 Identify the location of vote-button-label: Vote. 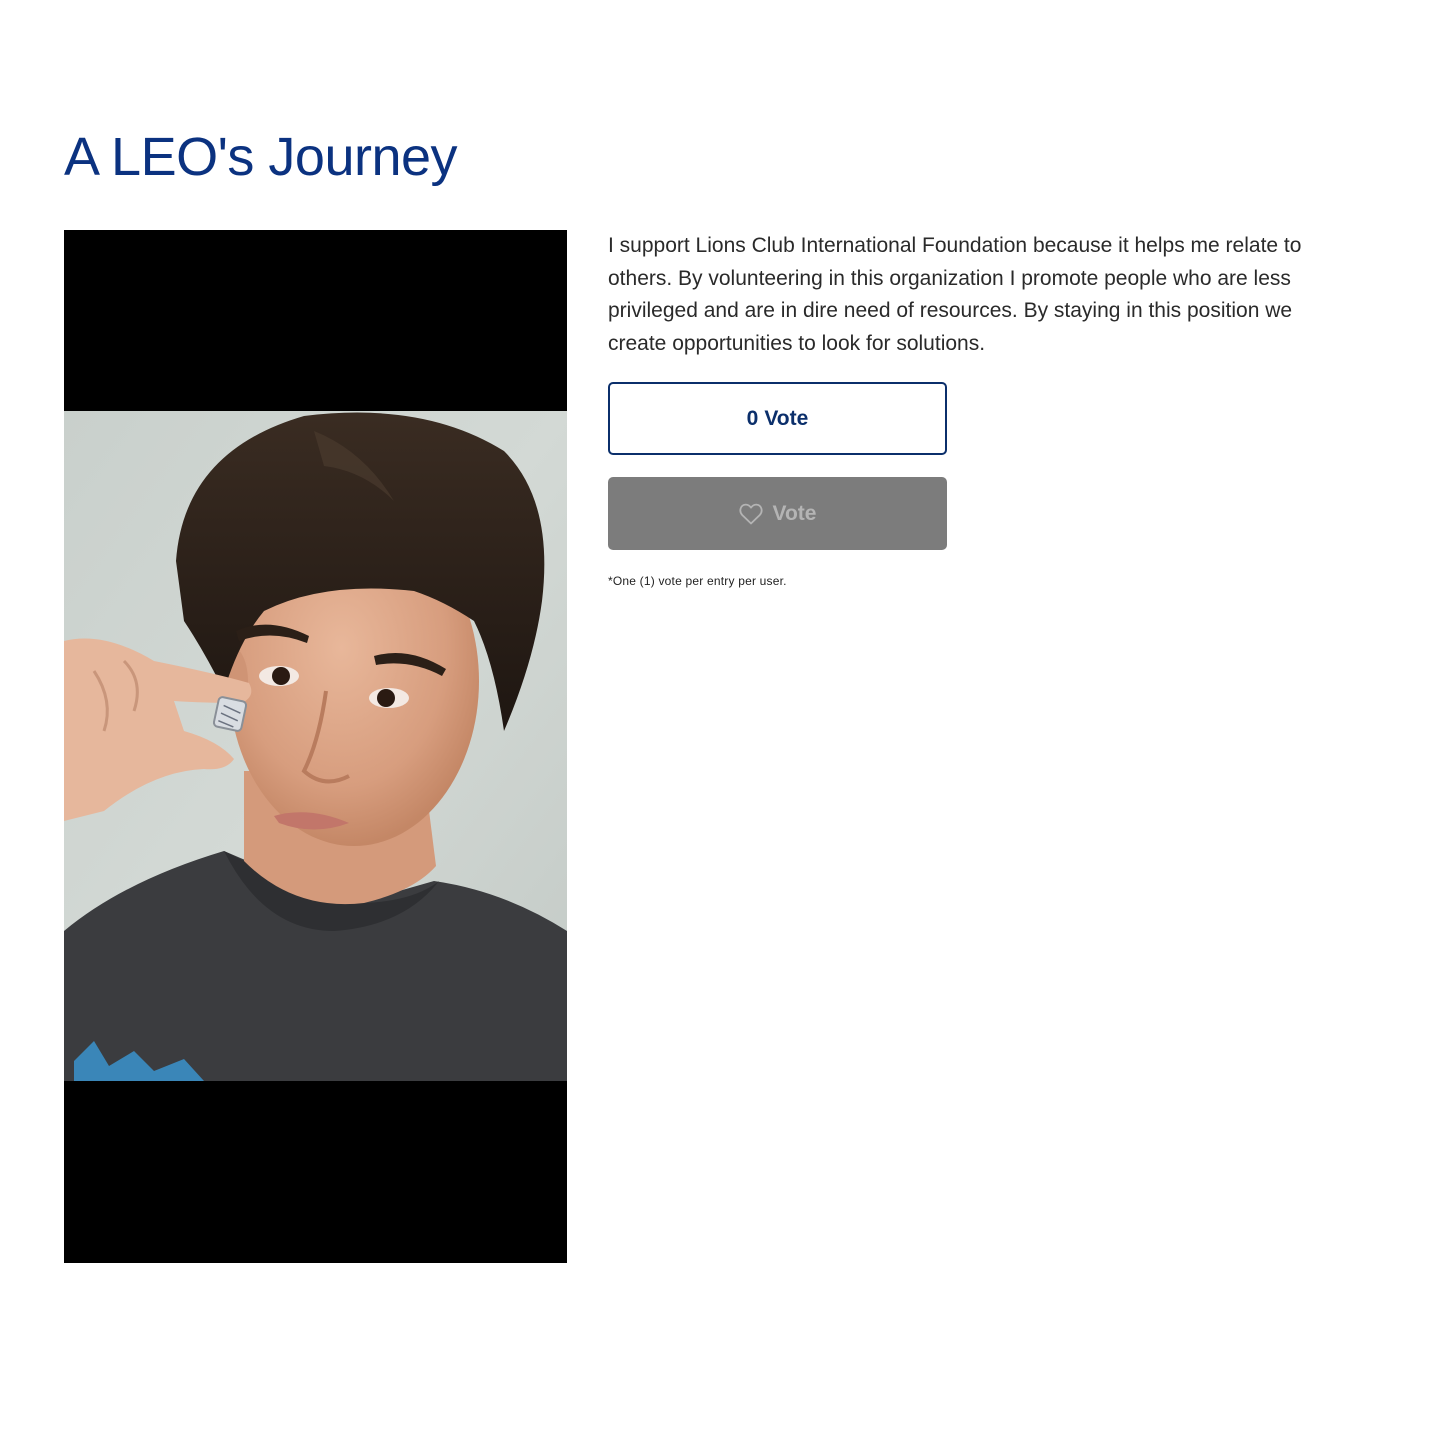
(794, 513).